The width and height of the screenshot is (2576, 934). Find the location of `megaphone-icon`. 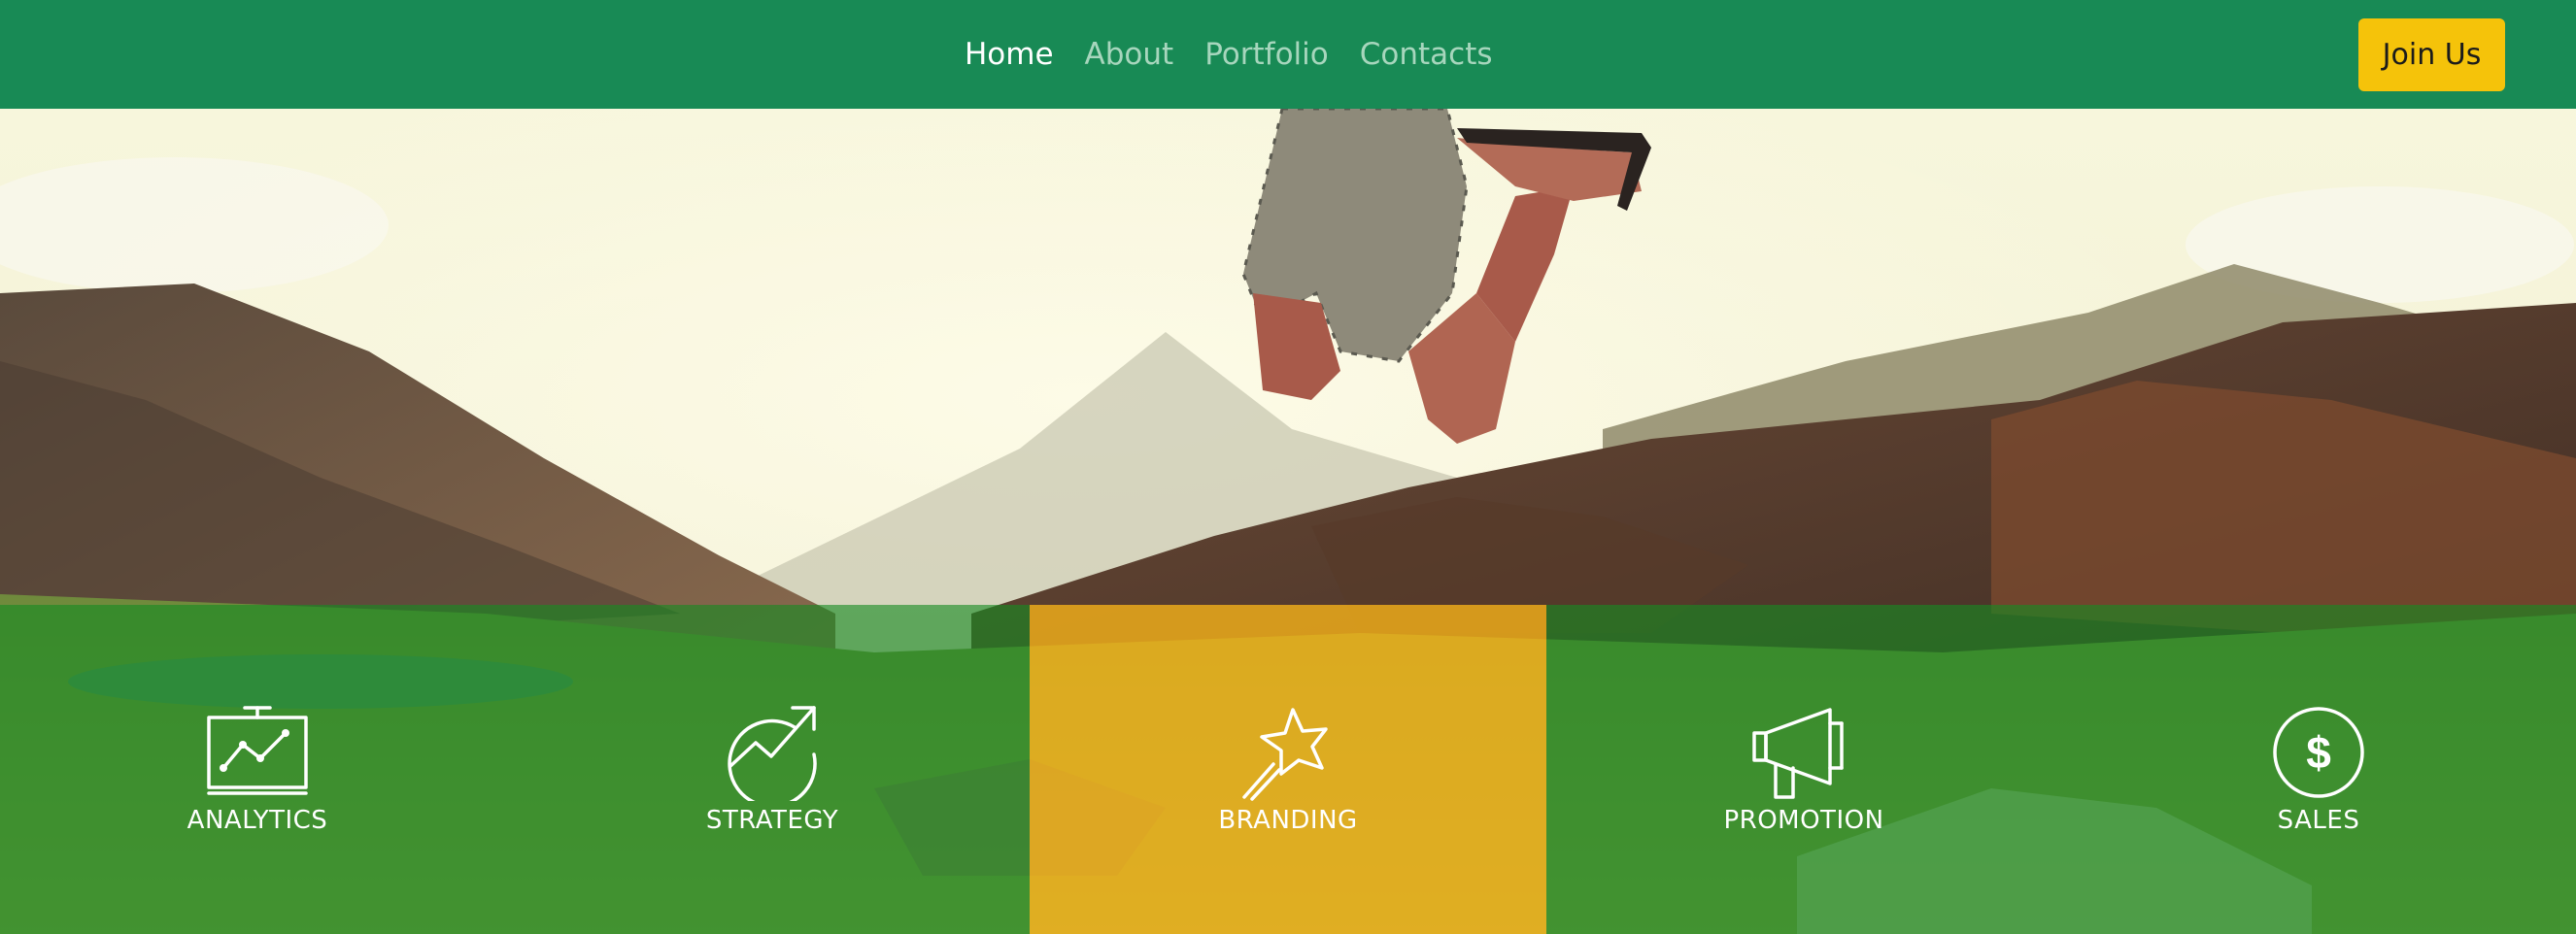

megaphone-icon is located at coordinates (1798, 753).